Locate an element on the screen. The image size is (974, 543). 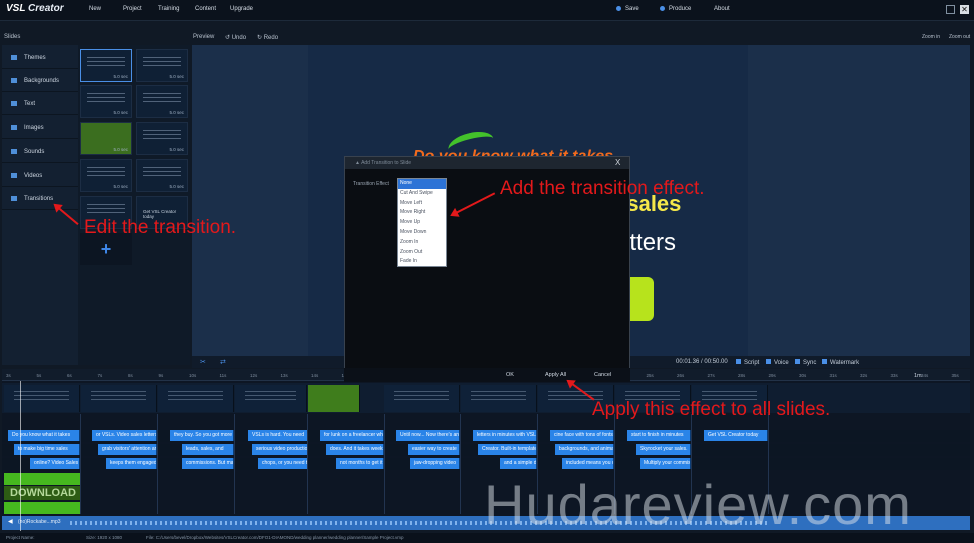
close-window-button: ✕ is located at coordinates (964, 9).